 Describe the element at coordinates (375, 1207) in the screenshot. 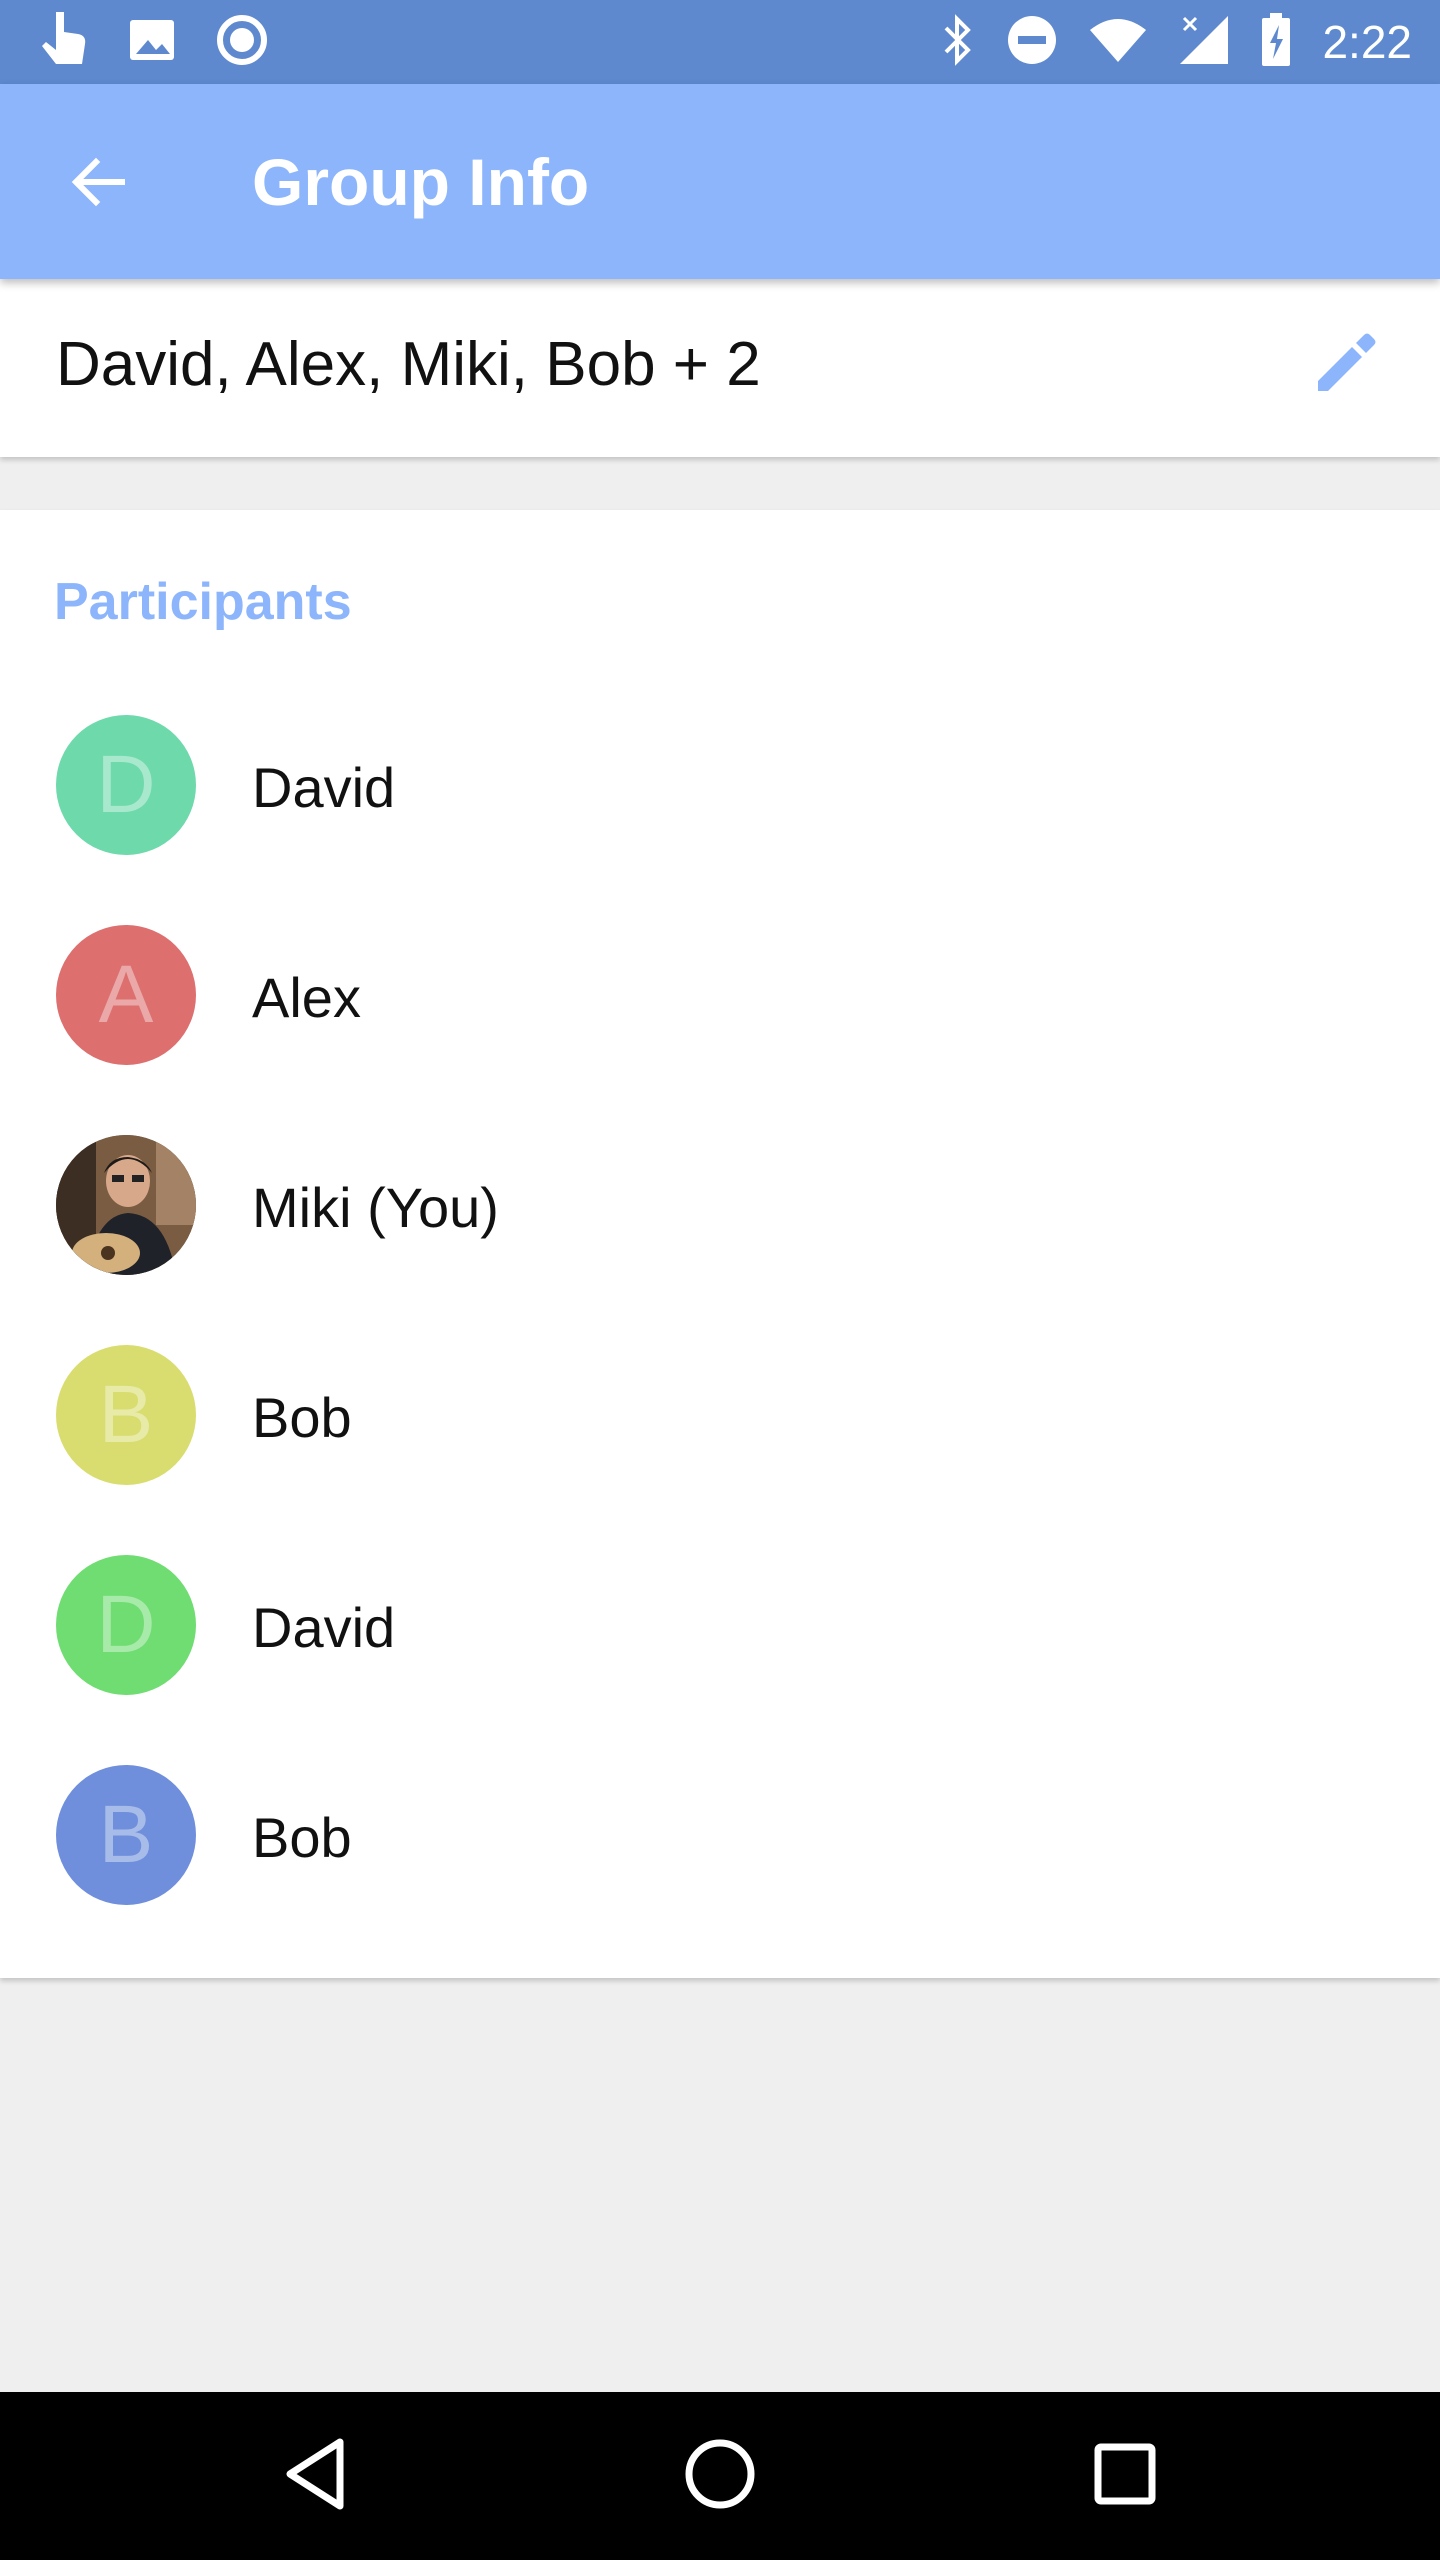

I see `participant-name: Miki (You)` at that location.